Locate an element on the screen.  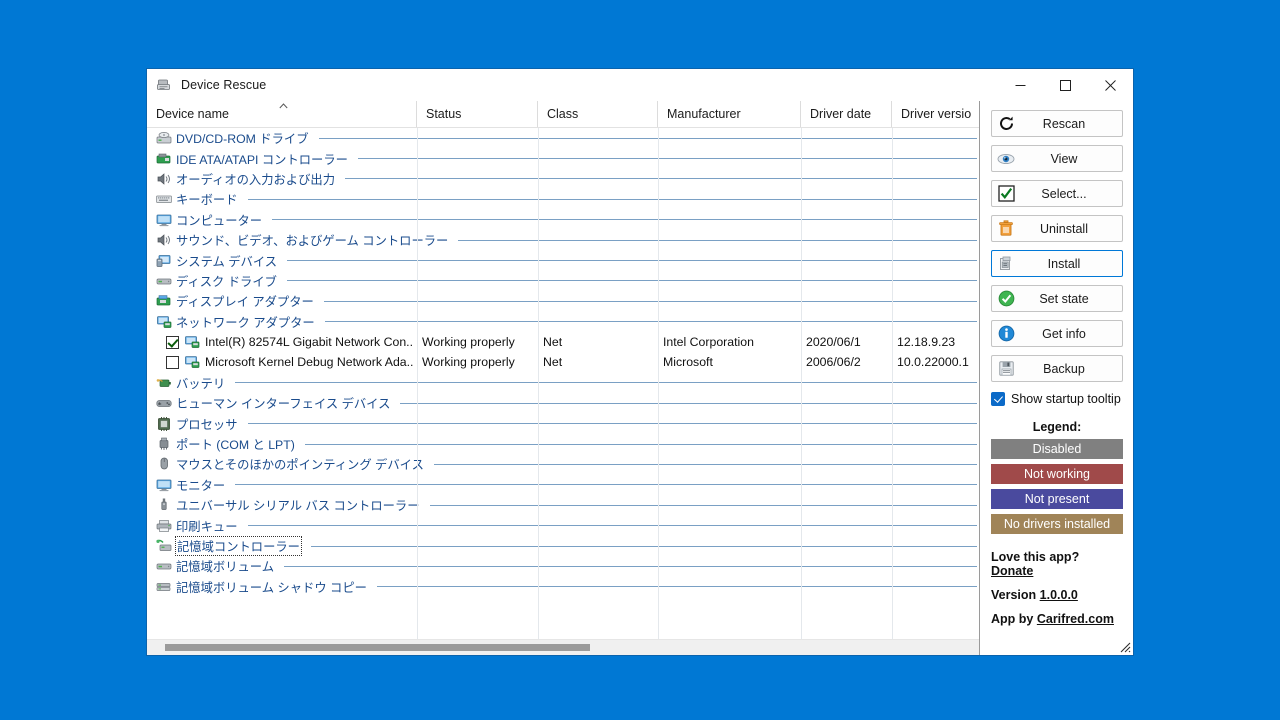
category-label: ヒューマン インターフェイス デバイス is located at coordinates (283, 404).